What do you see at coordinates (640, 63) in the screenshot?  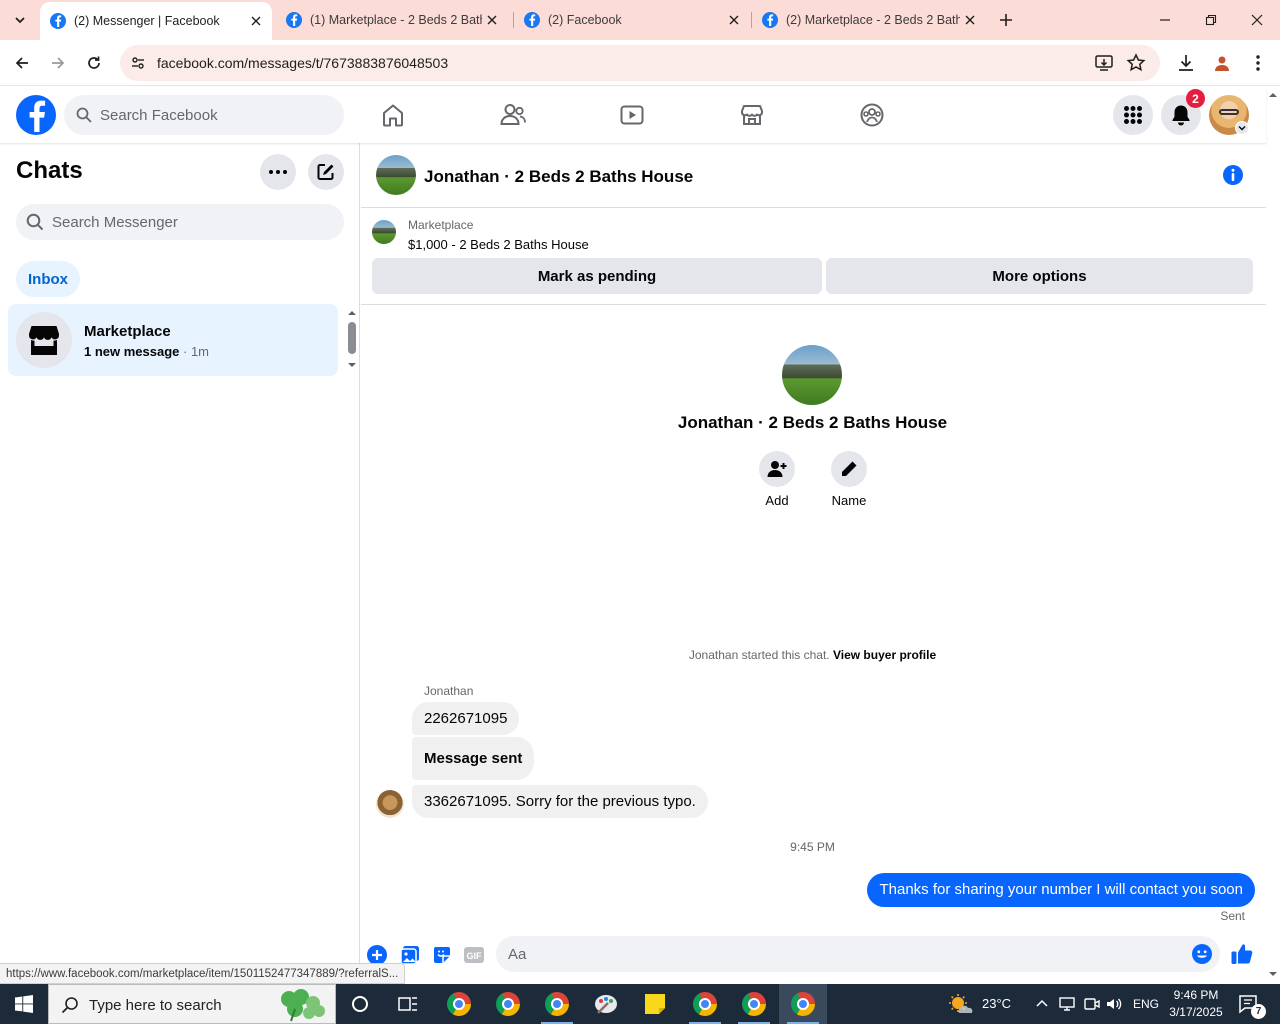 I see `address-bar: facebook.com/messages/t/7673883876048503` at bounding box center [640, 63].